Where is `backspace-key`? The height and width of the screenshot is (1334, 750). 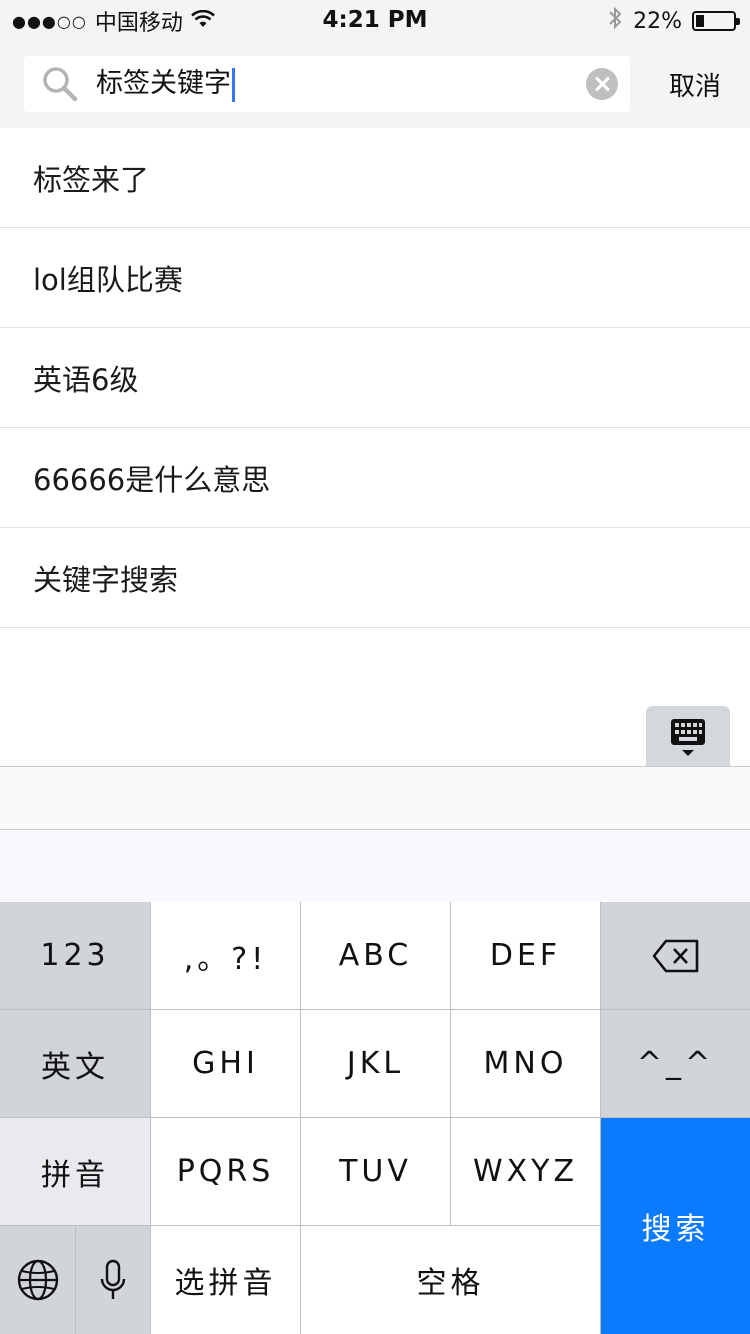
backspace-key is located at coordinates (675, 955).